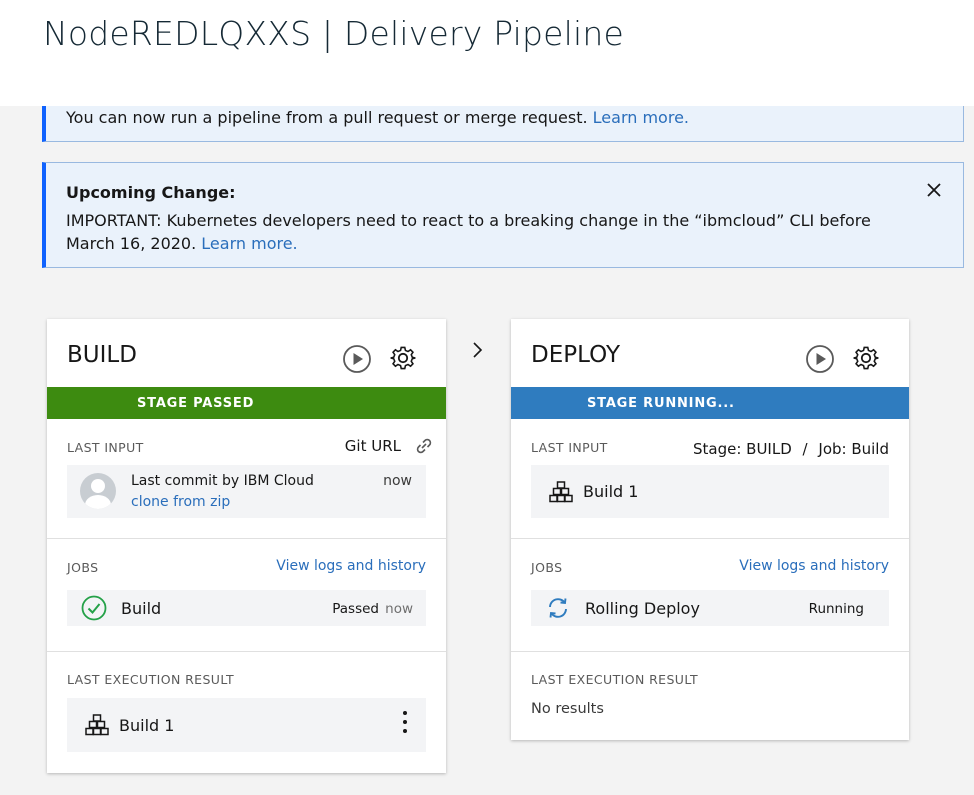 The width and height of the screenshot is (974, 795). Describe the element at coordinates (576, 355) in the screenshot. I see `stage-title: DEPLOY` at that location.